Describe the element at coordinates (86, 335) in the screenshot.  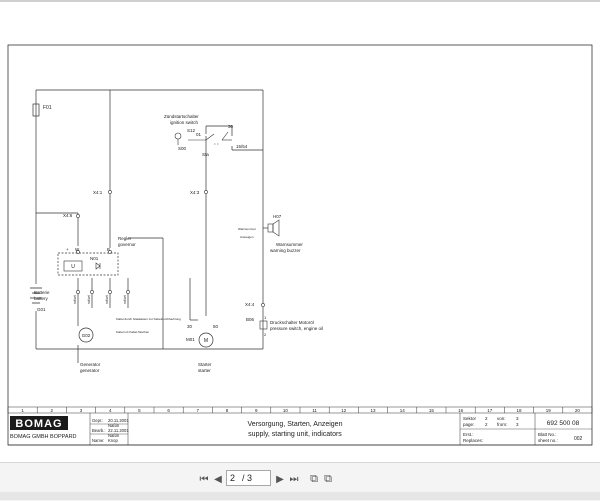
I see `label-g02: G02` at that location.